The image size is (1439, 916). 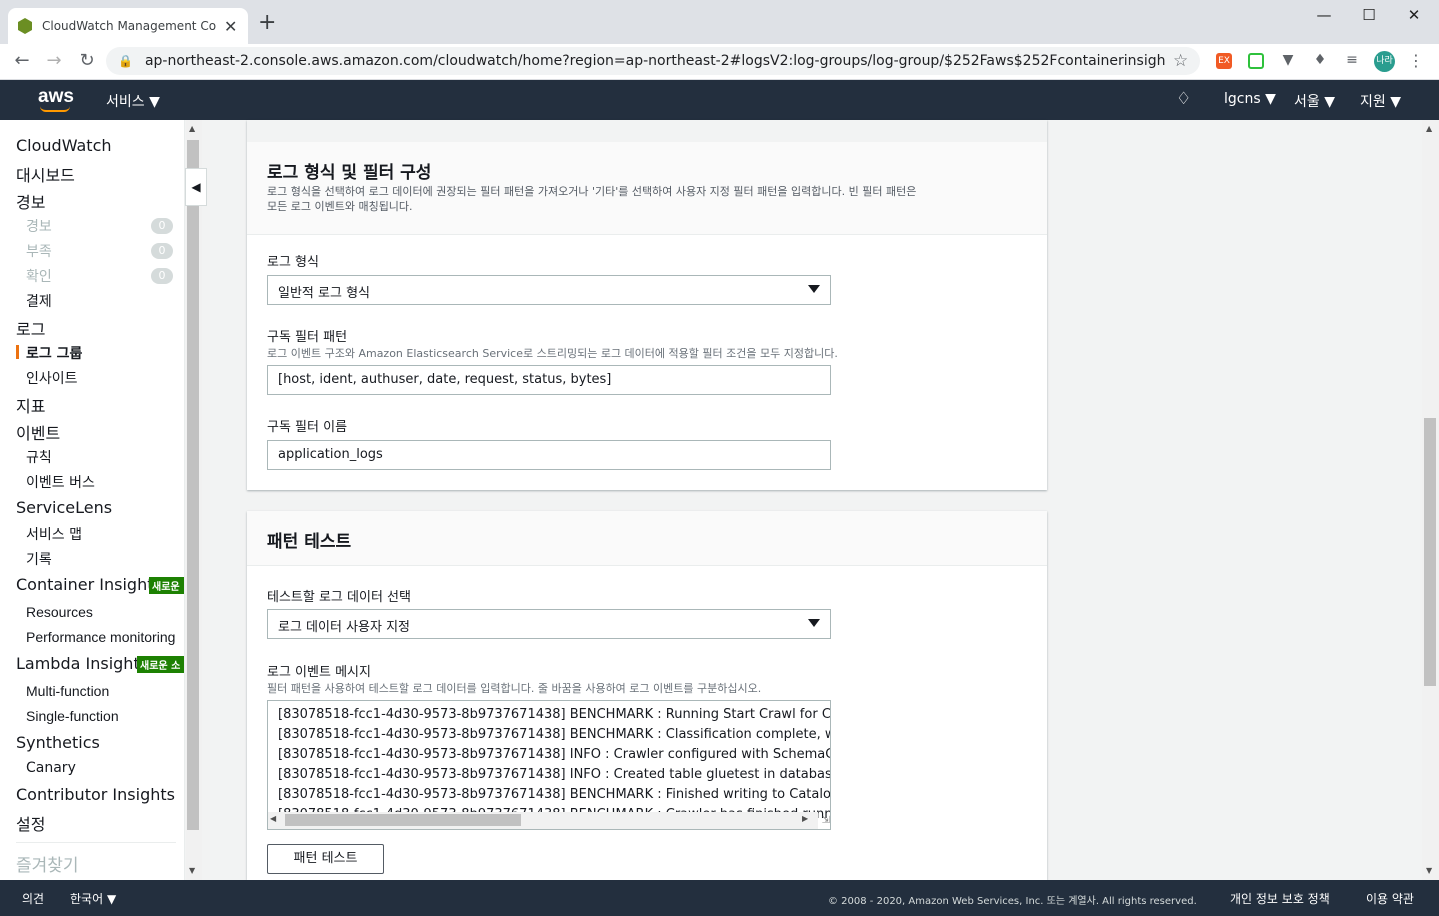 I want to click on terms-link: 이용 약관, so click(x=1390, y=898).